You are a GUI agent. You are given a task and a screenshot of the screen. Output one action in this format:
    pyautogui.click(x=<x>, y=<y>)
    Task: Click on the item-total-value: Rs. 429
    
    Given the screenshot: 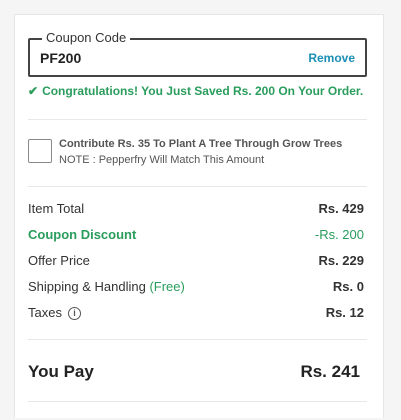 What is the action you would take?
    pyautogui.click(x=341, y=208)
    